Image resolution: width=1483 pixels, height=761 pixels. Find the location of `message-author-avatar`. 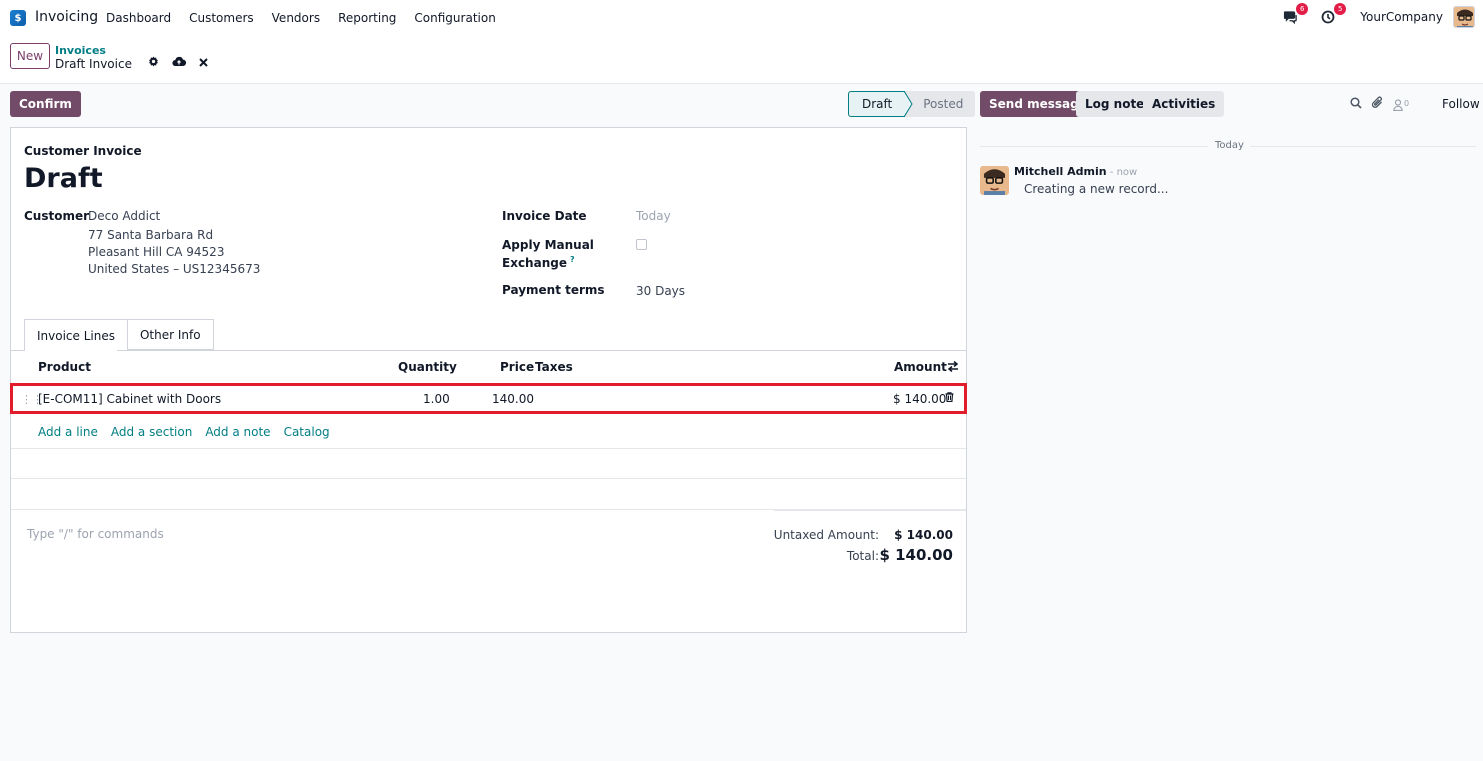

message-author-avatar is located at coordinates (994, 180).